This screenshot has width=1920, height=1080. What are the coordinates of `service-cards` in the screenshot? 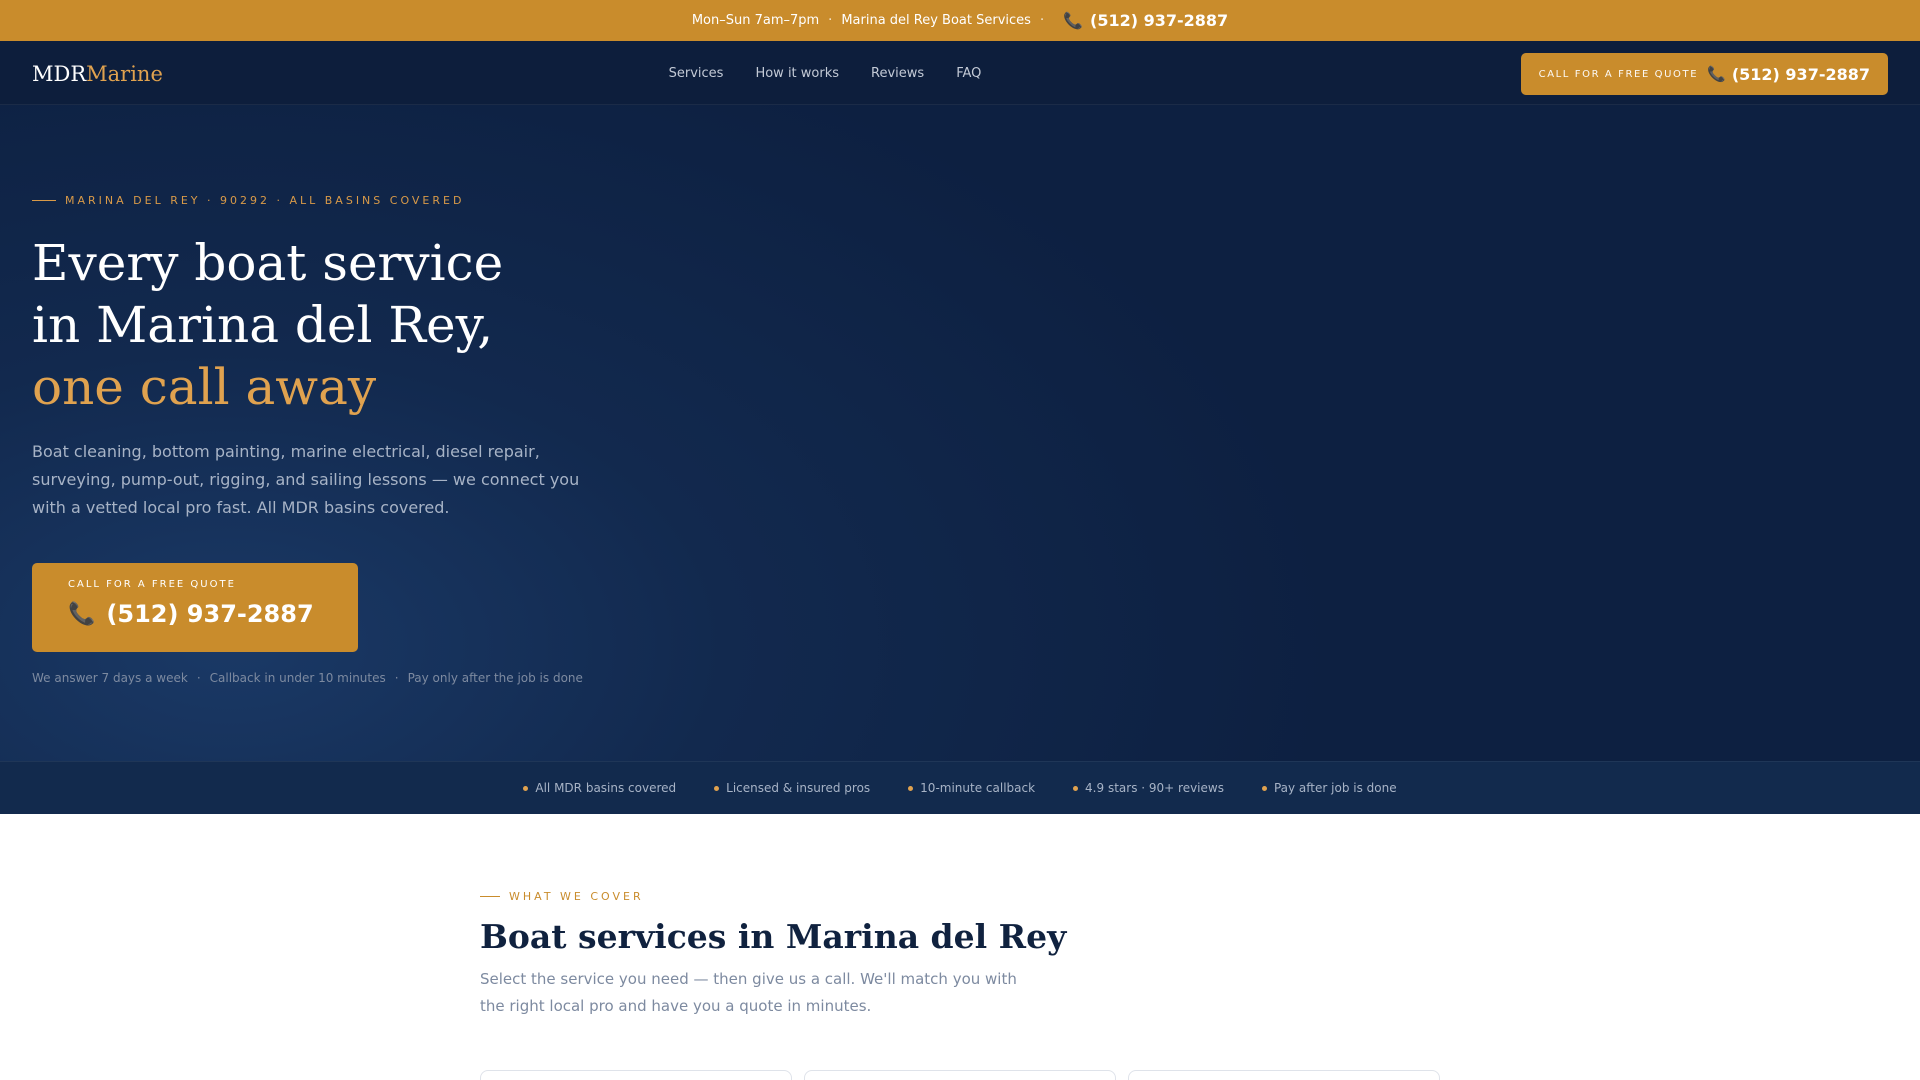 It's located at (960, 1075).